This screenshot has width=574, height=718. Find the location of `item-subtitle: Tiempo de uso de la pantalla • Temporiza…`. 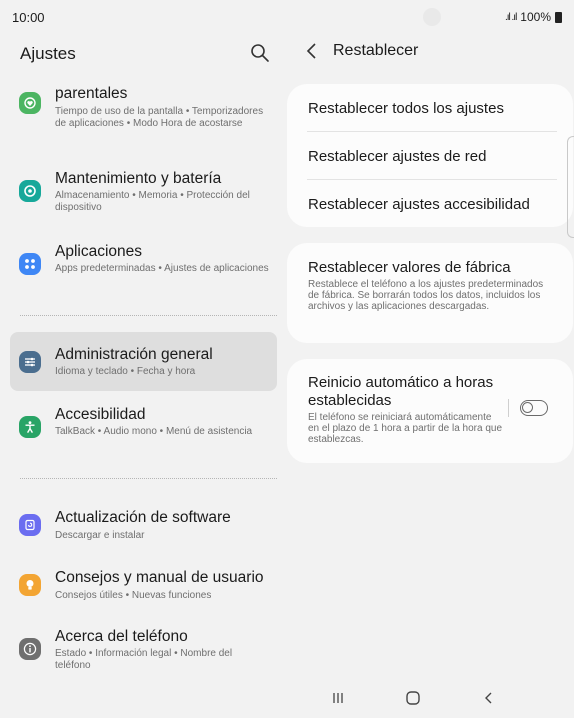

item-subtitle: Tiempo de uso de la pantalla • Temporiza… is located at coordinates (159, 117).